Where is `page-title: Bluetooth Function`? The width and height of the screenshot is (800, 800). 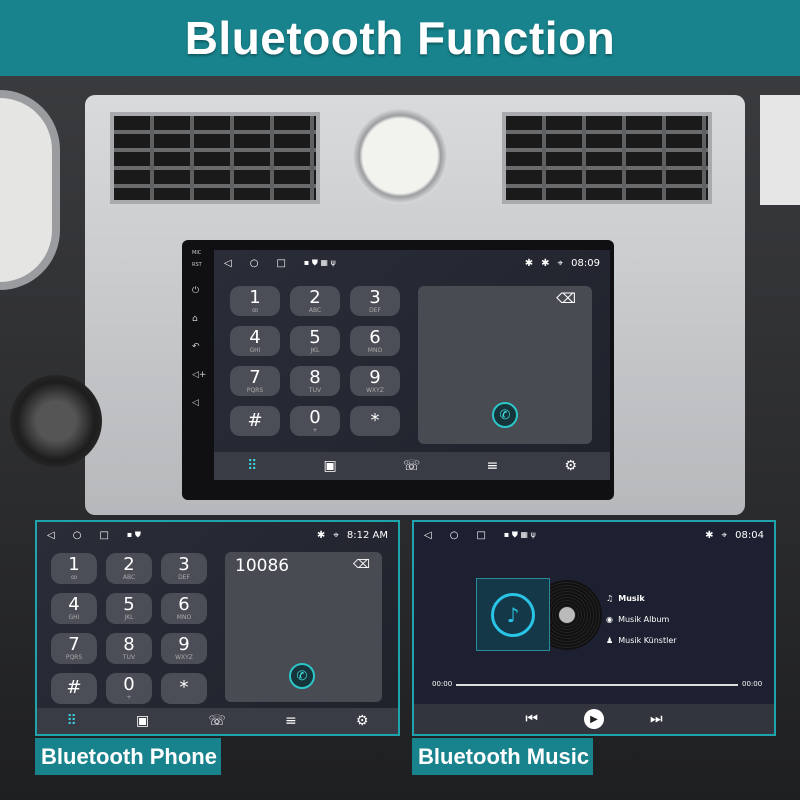
page-title: Bluetooth Function is located at coordinates (400, 38).